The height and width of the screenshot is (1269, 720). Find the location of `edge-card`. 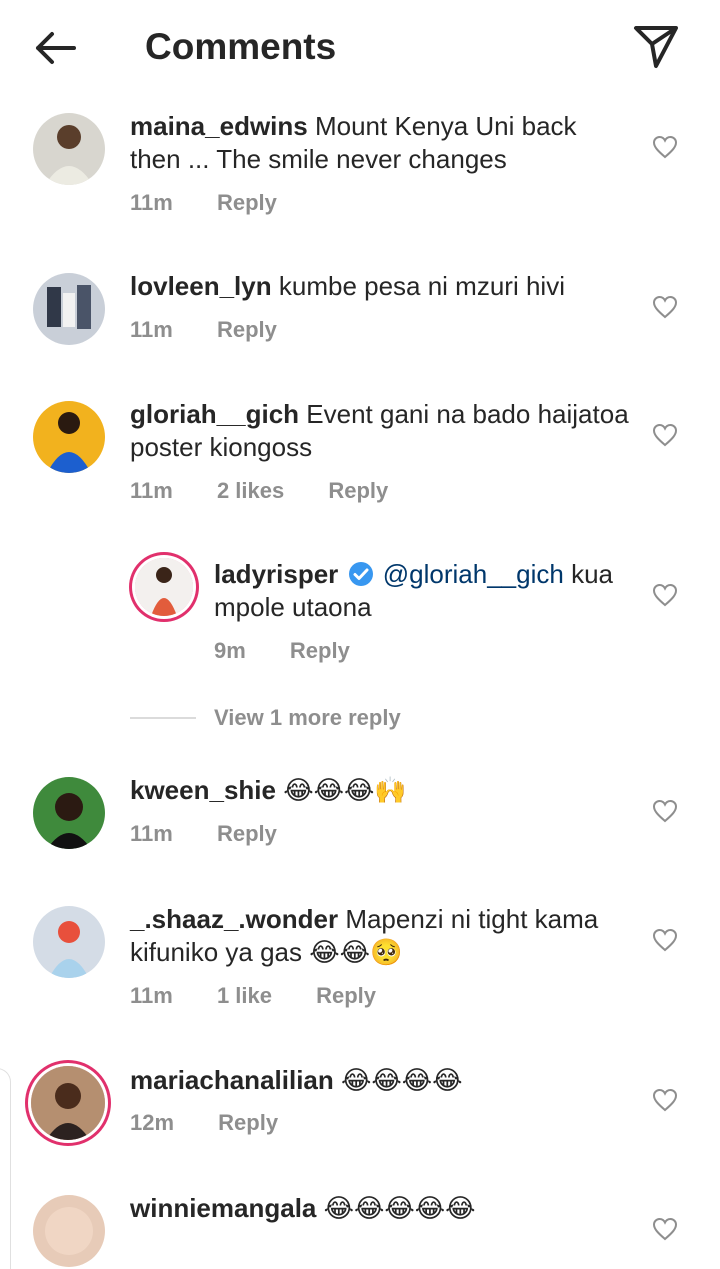

edge-card is located at coordinates (5, 1168).